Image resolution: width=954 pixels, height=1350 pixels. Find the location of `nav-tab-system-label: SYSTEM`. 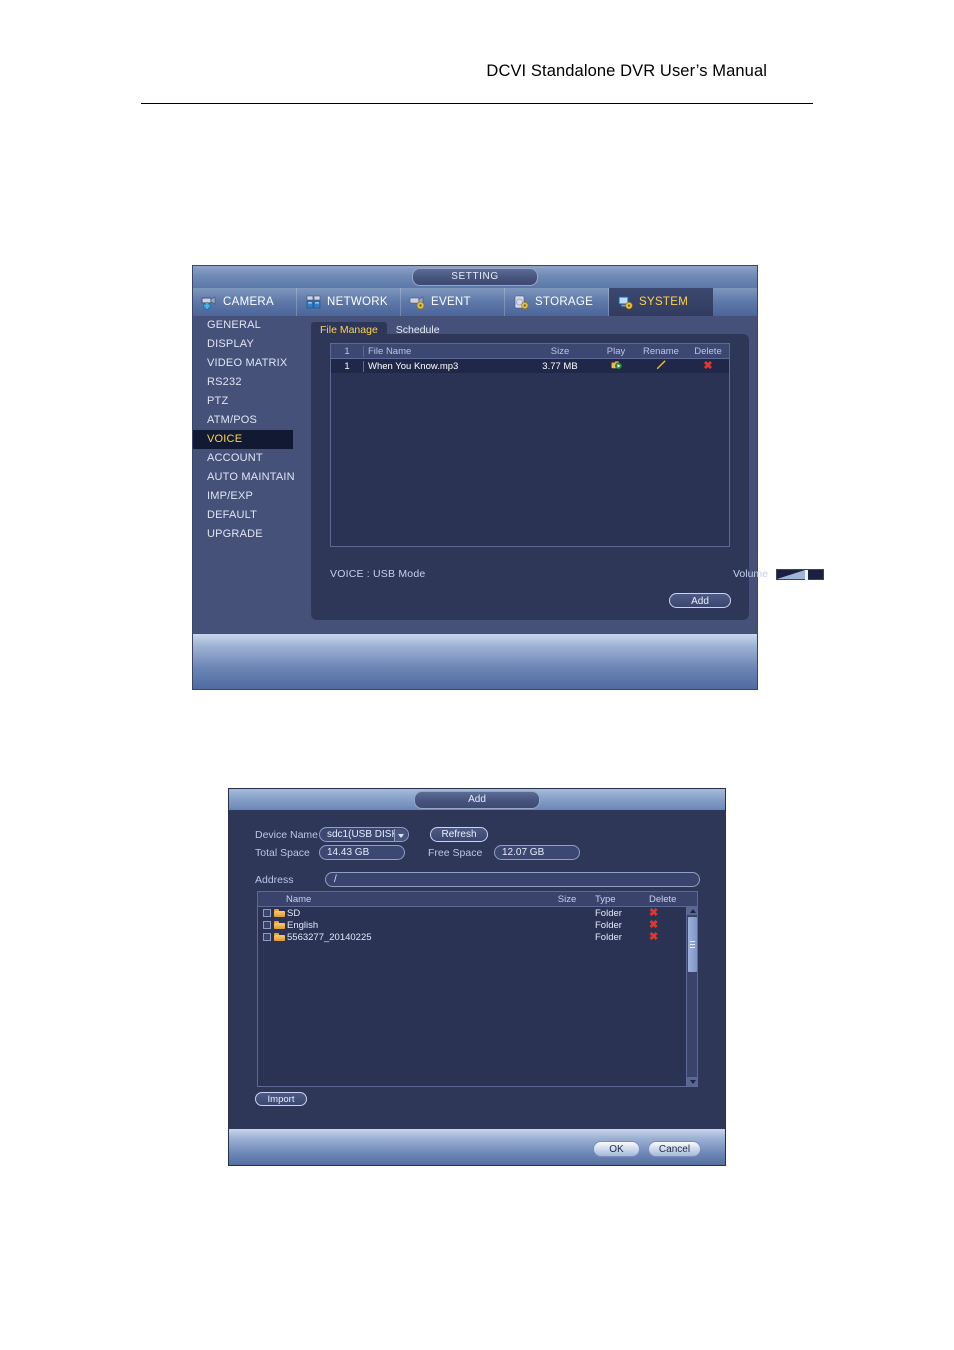

nav-tab-system-label: SYSTEM is located at coordinates (664, 302).